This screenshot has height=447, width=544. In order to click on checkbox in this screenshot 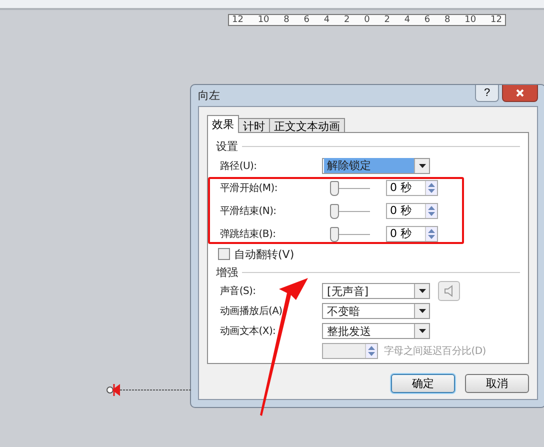, I will do `click(224, 254)`.